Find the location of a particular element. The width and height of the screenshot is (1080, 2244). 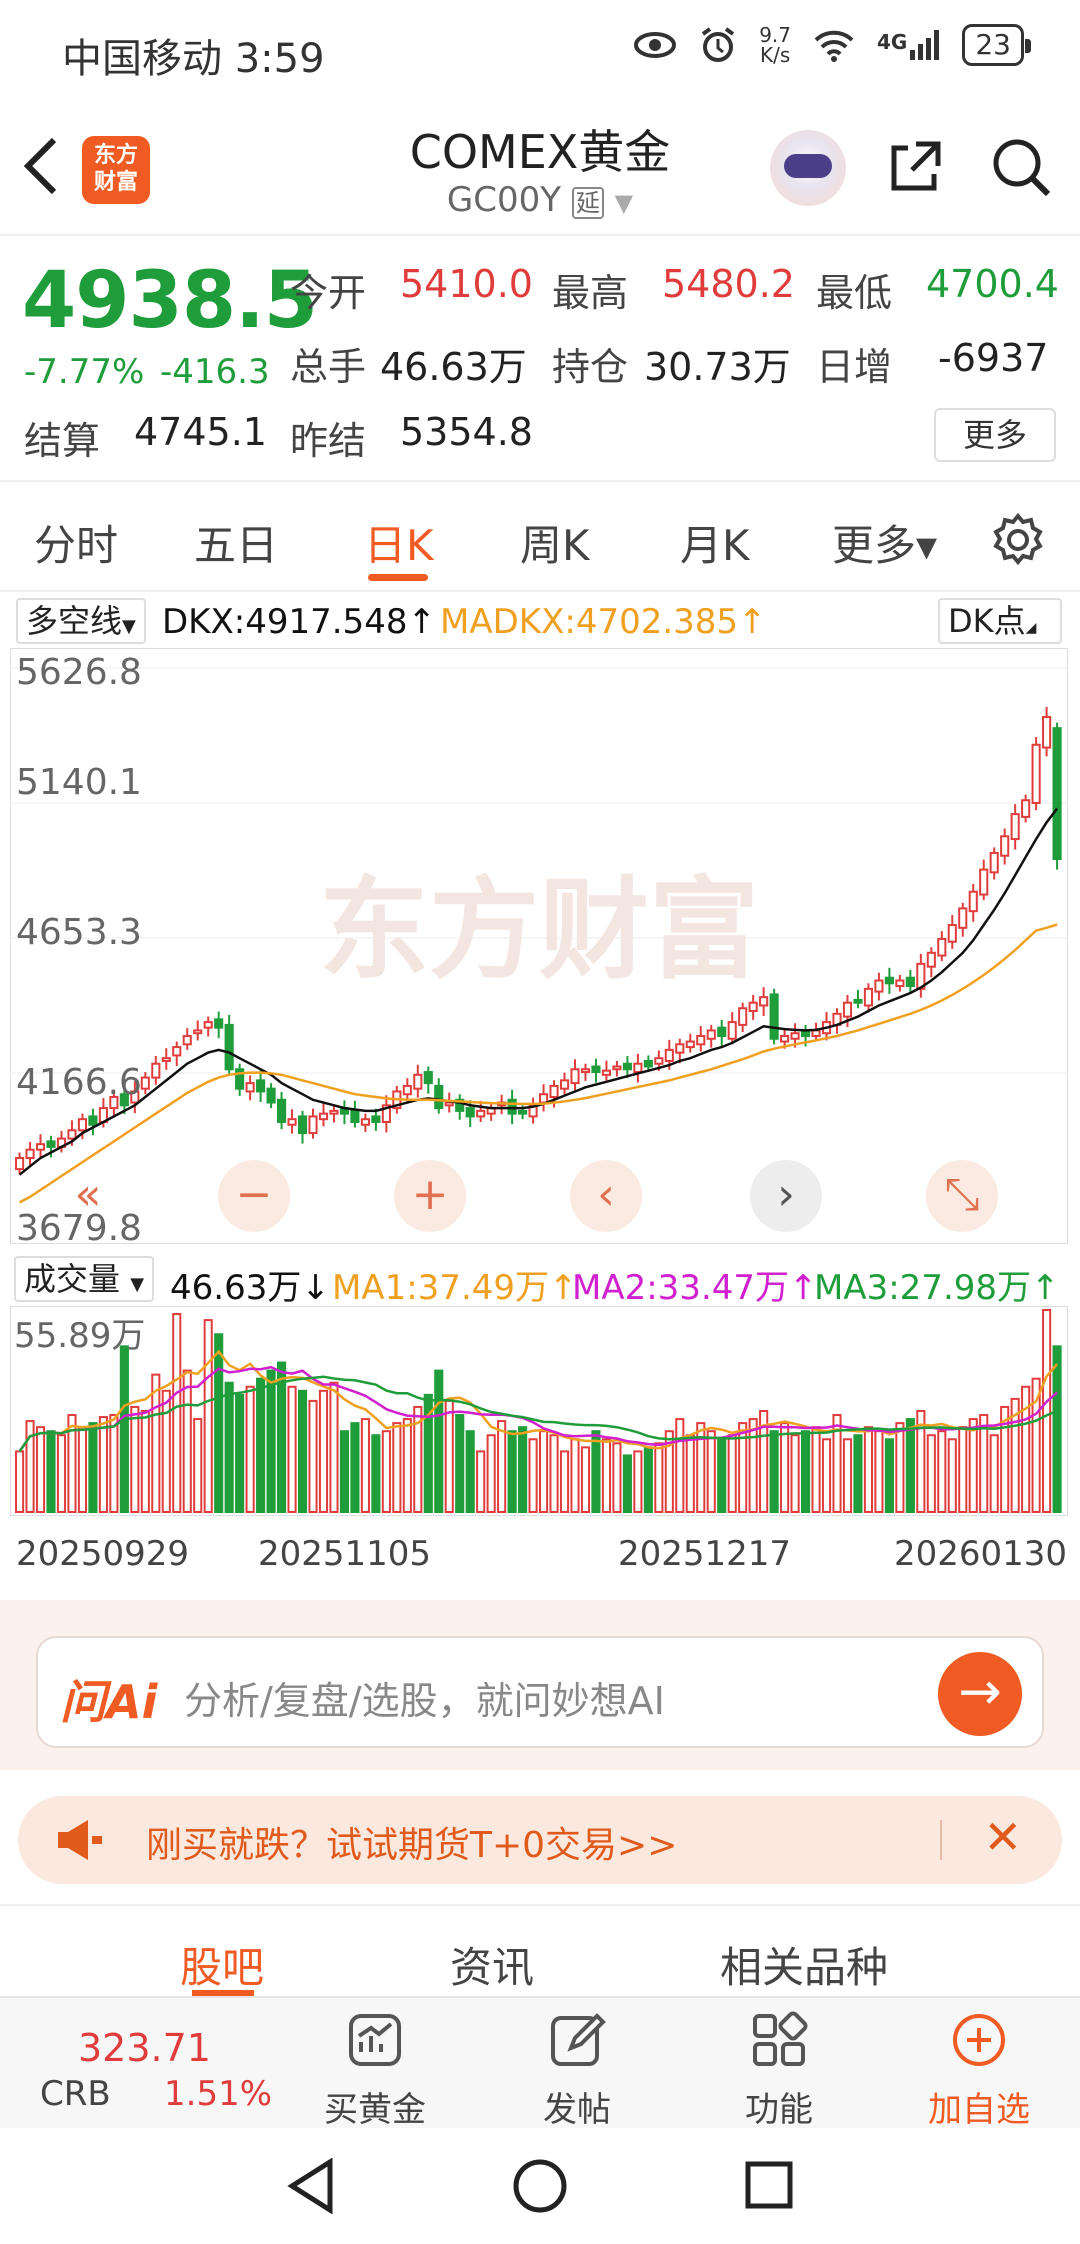

tab-news: 资讯 is located at coordinates (492, 1964).